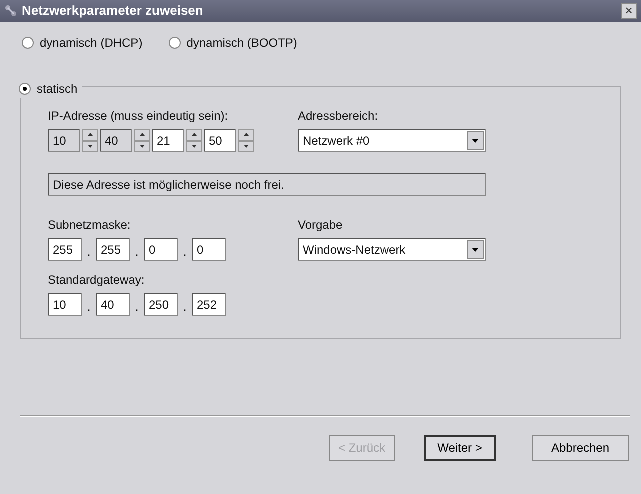 The image size is (641, 494). Describe the element at coordinates (321, 225) in the screenshot. I see `field-label: Vorgabe` at that location.